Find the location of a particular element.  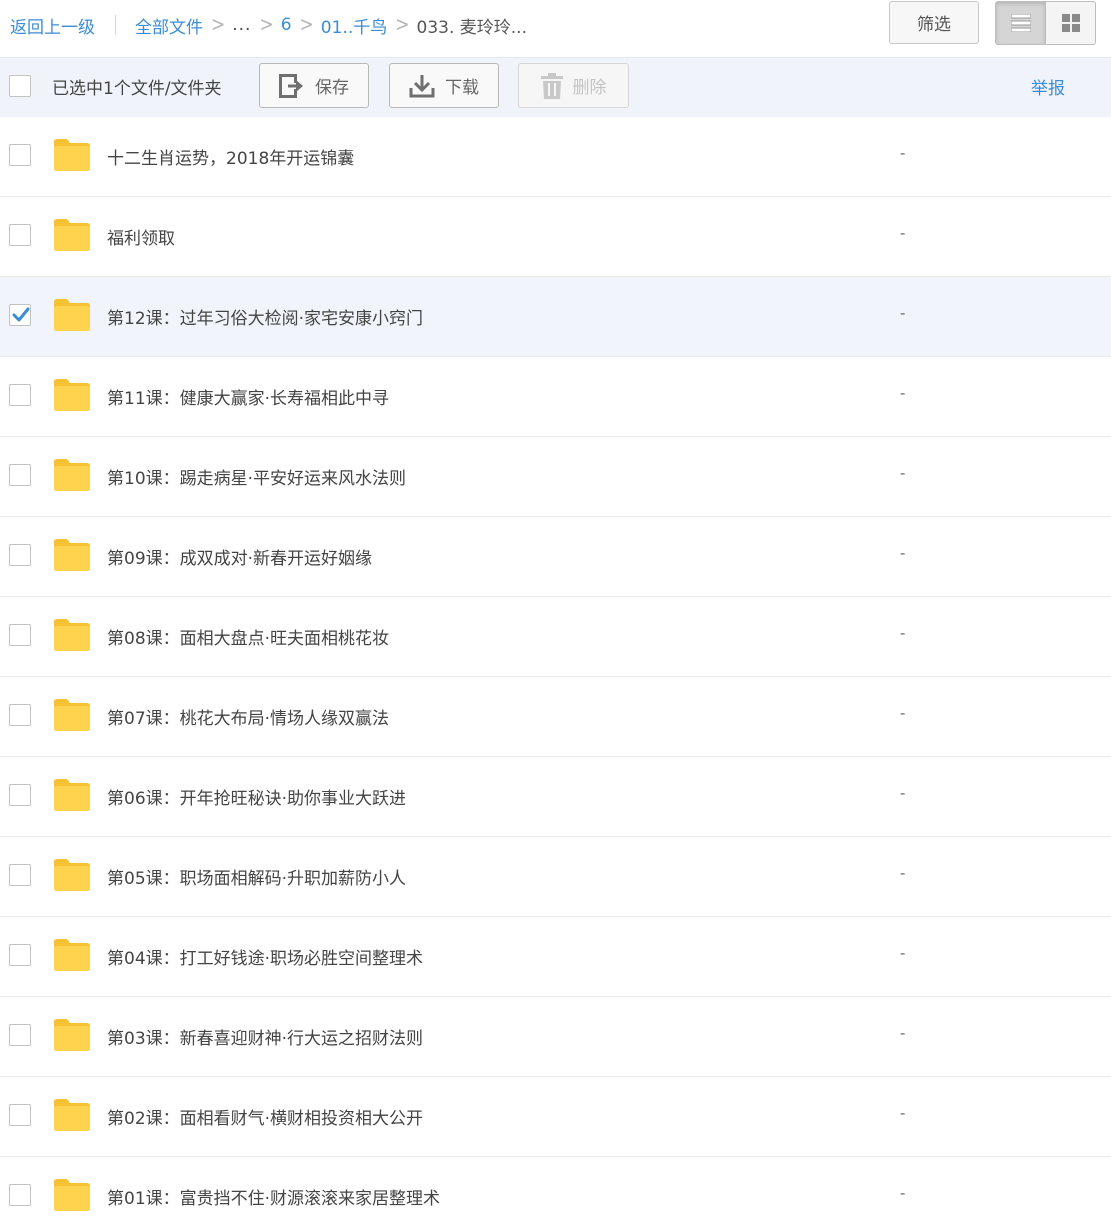

file-name: 第06课：开年抢旺秘诀·助你事业大跃进 is located at coordinates (256, 796).